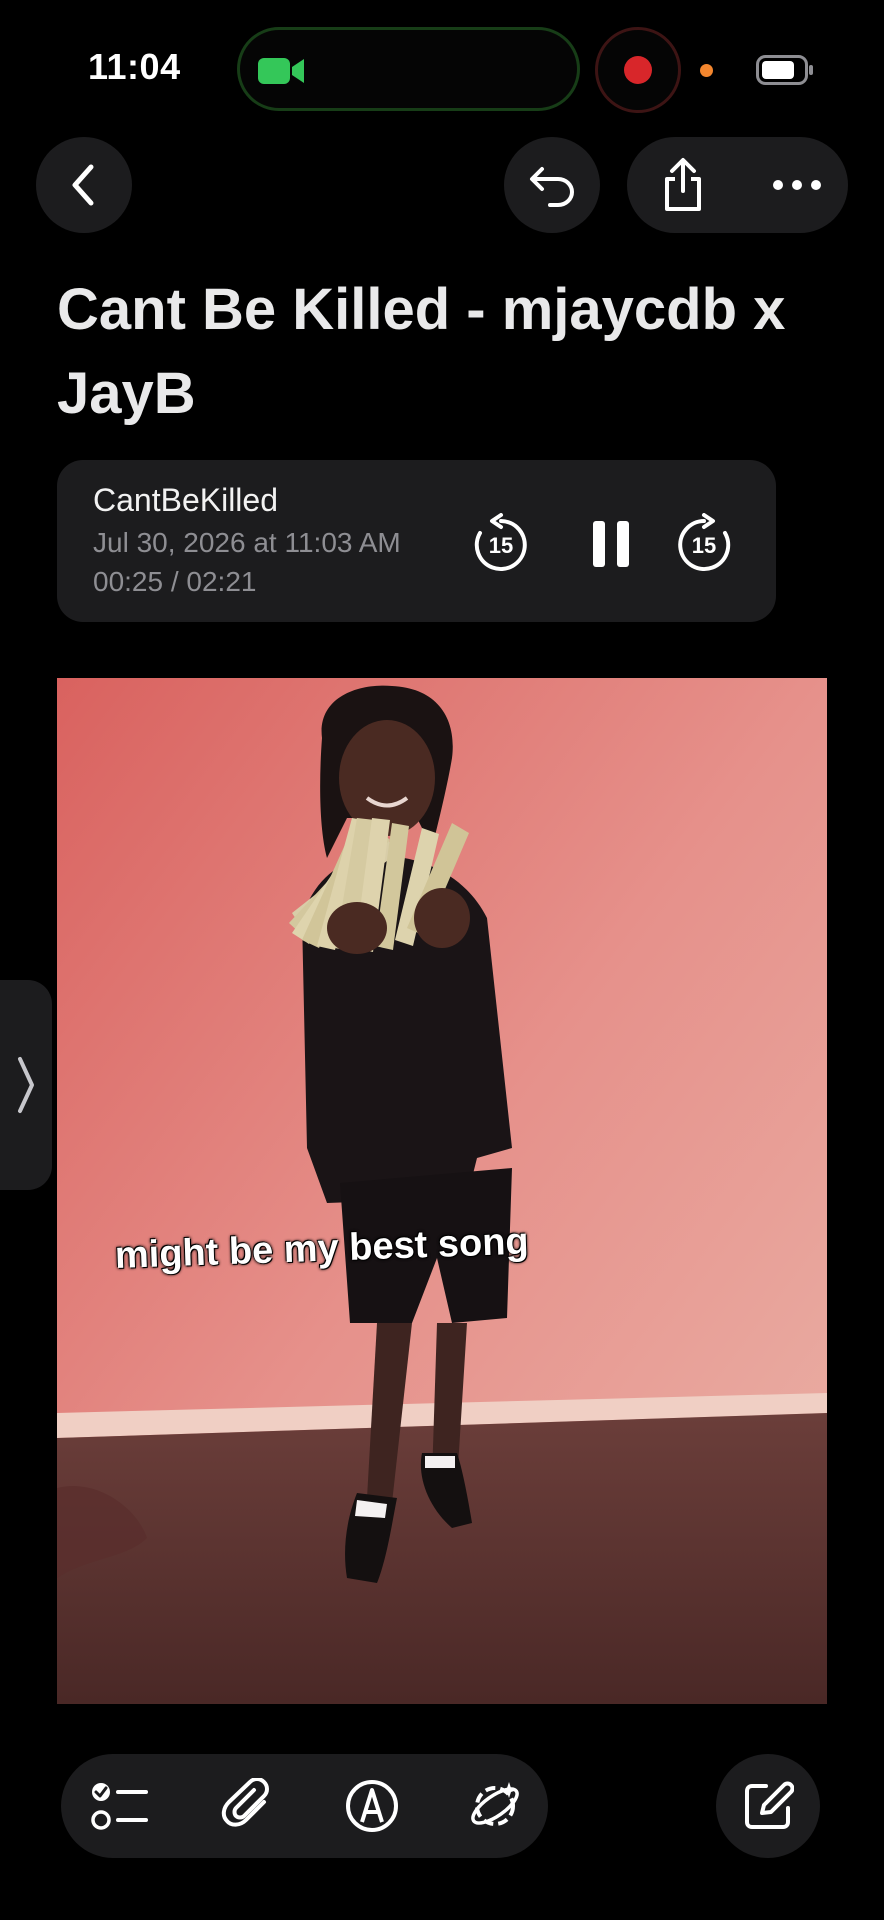 Image resolution: width=884 pixels, height=1920 pixels. I want to click on undo-button, so click(552, 185).